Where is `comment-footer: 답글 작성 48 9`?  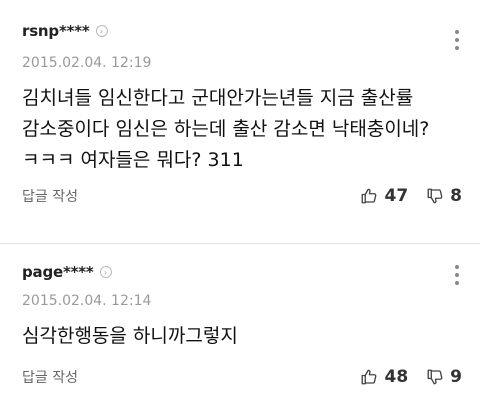 comment-footer: 답글 작성 48 9 is located at coordinates (242, 377).